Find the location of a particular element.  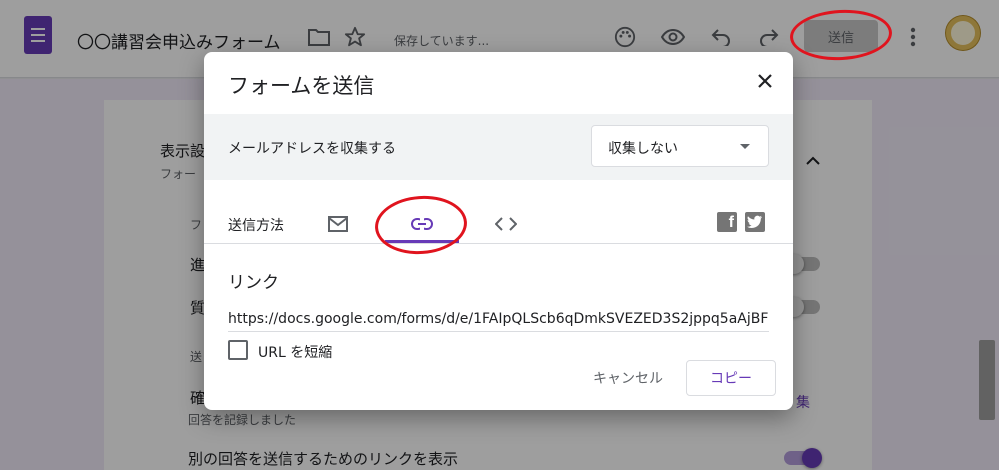

tabs-divider is located at coordinates (498, 243).